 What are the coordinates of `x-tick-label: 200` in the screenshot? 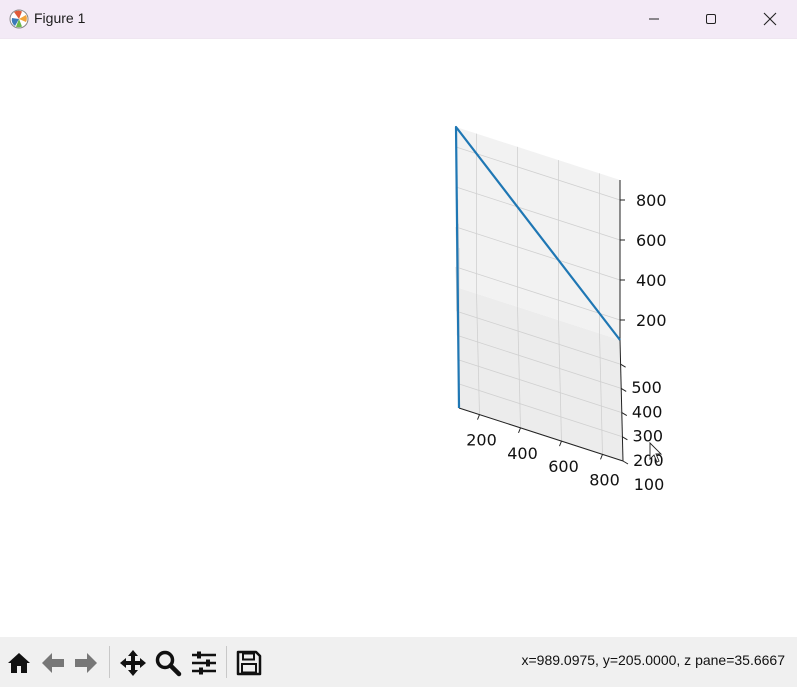 It's located at (481, 440).